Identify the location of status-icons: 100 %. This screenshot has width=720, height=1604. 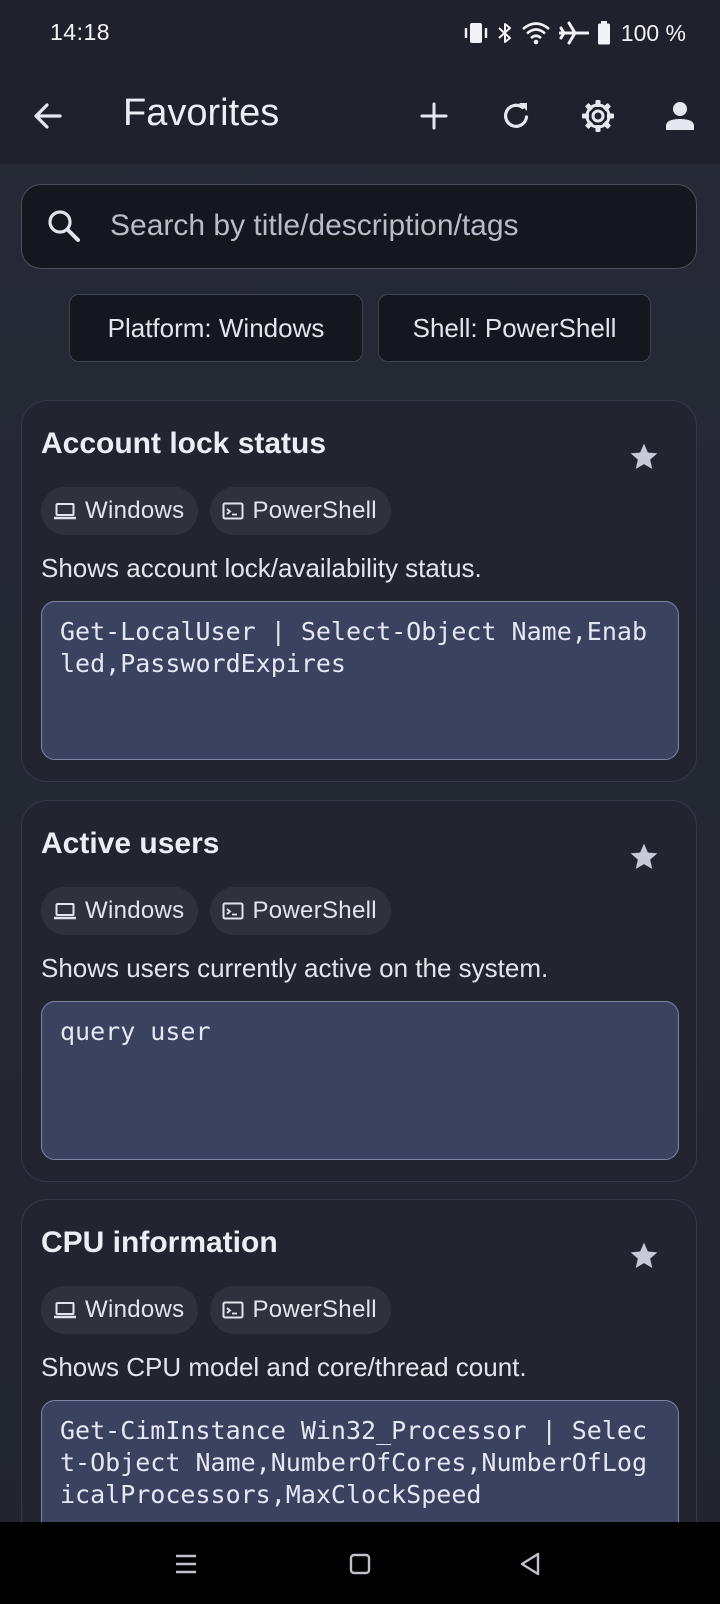
(574, 33).